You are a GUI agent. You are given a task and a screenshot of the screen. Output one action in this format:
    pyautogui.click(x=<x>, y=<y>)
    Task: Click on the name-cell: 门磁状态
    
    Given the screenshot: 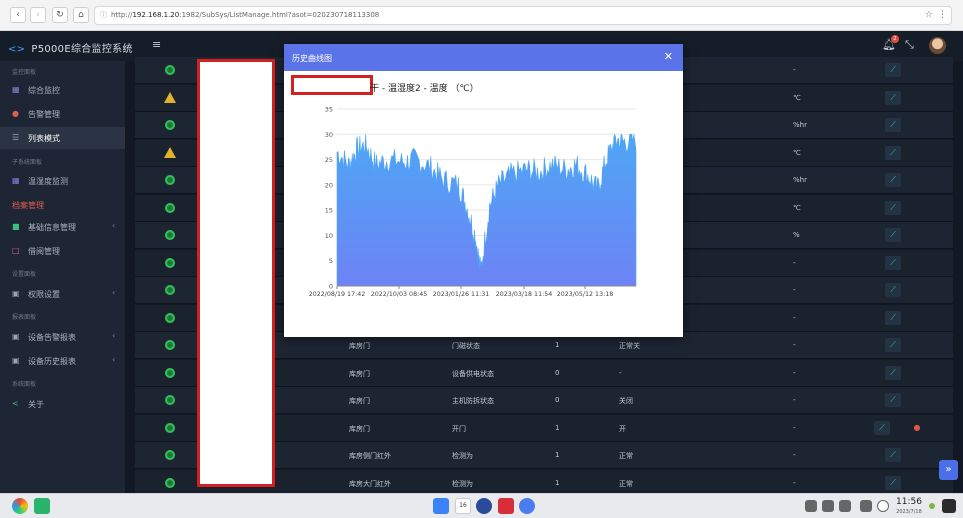 What is the action you would take?
    pyautogui.click(x=466, y=346)
    